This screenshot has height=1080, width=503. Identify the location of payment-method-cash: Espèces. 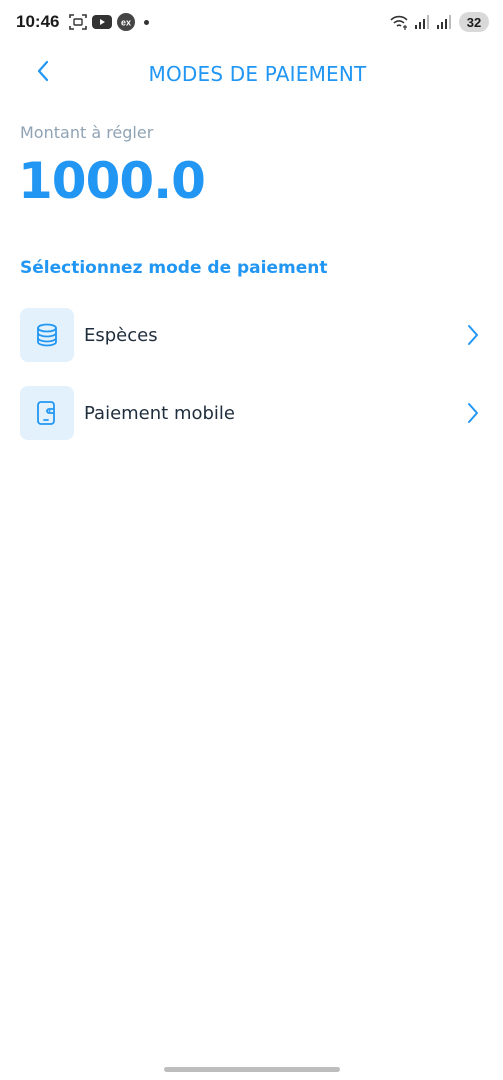
(251, 335).